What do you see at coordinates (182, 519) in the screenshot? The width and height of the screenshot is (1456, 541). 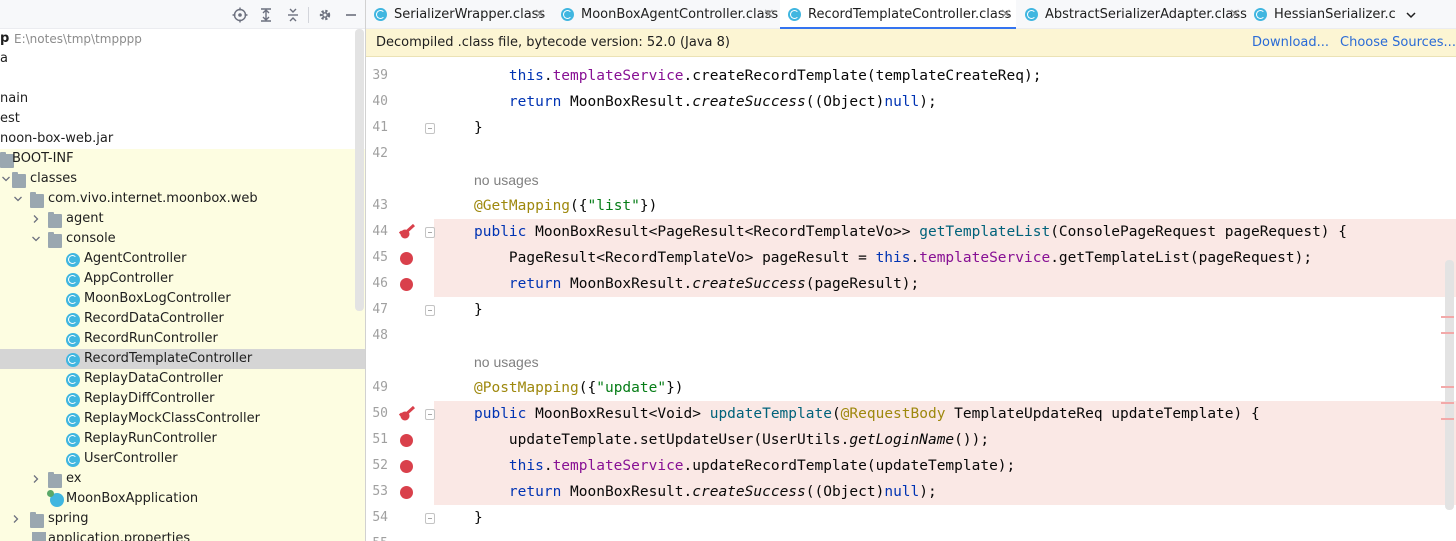 I see `tree-item-spring: spring` at bounding box center [182, 519].